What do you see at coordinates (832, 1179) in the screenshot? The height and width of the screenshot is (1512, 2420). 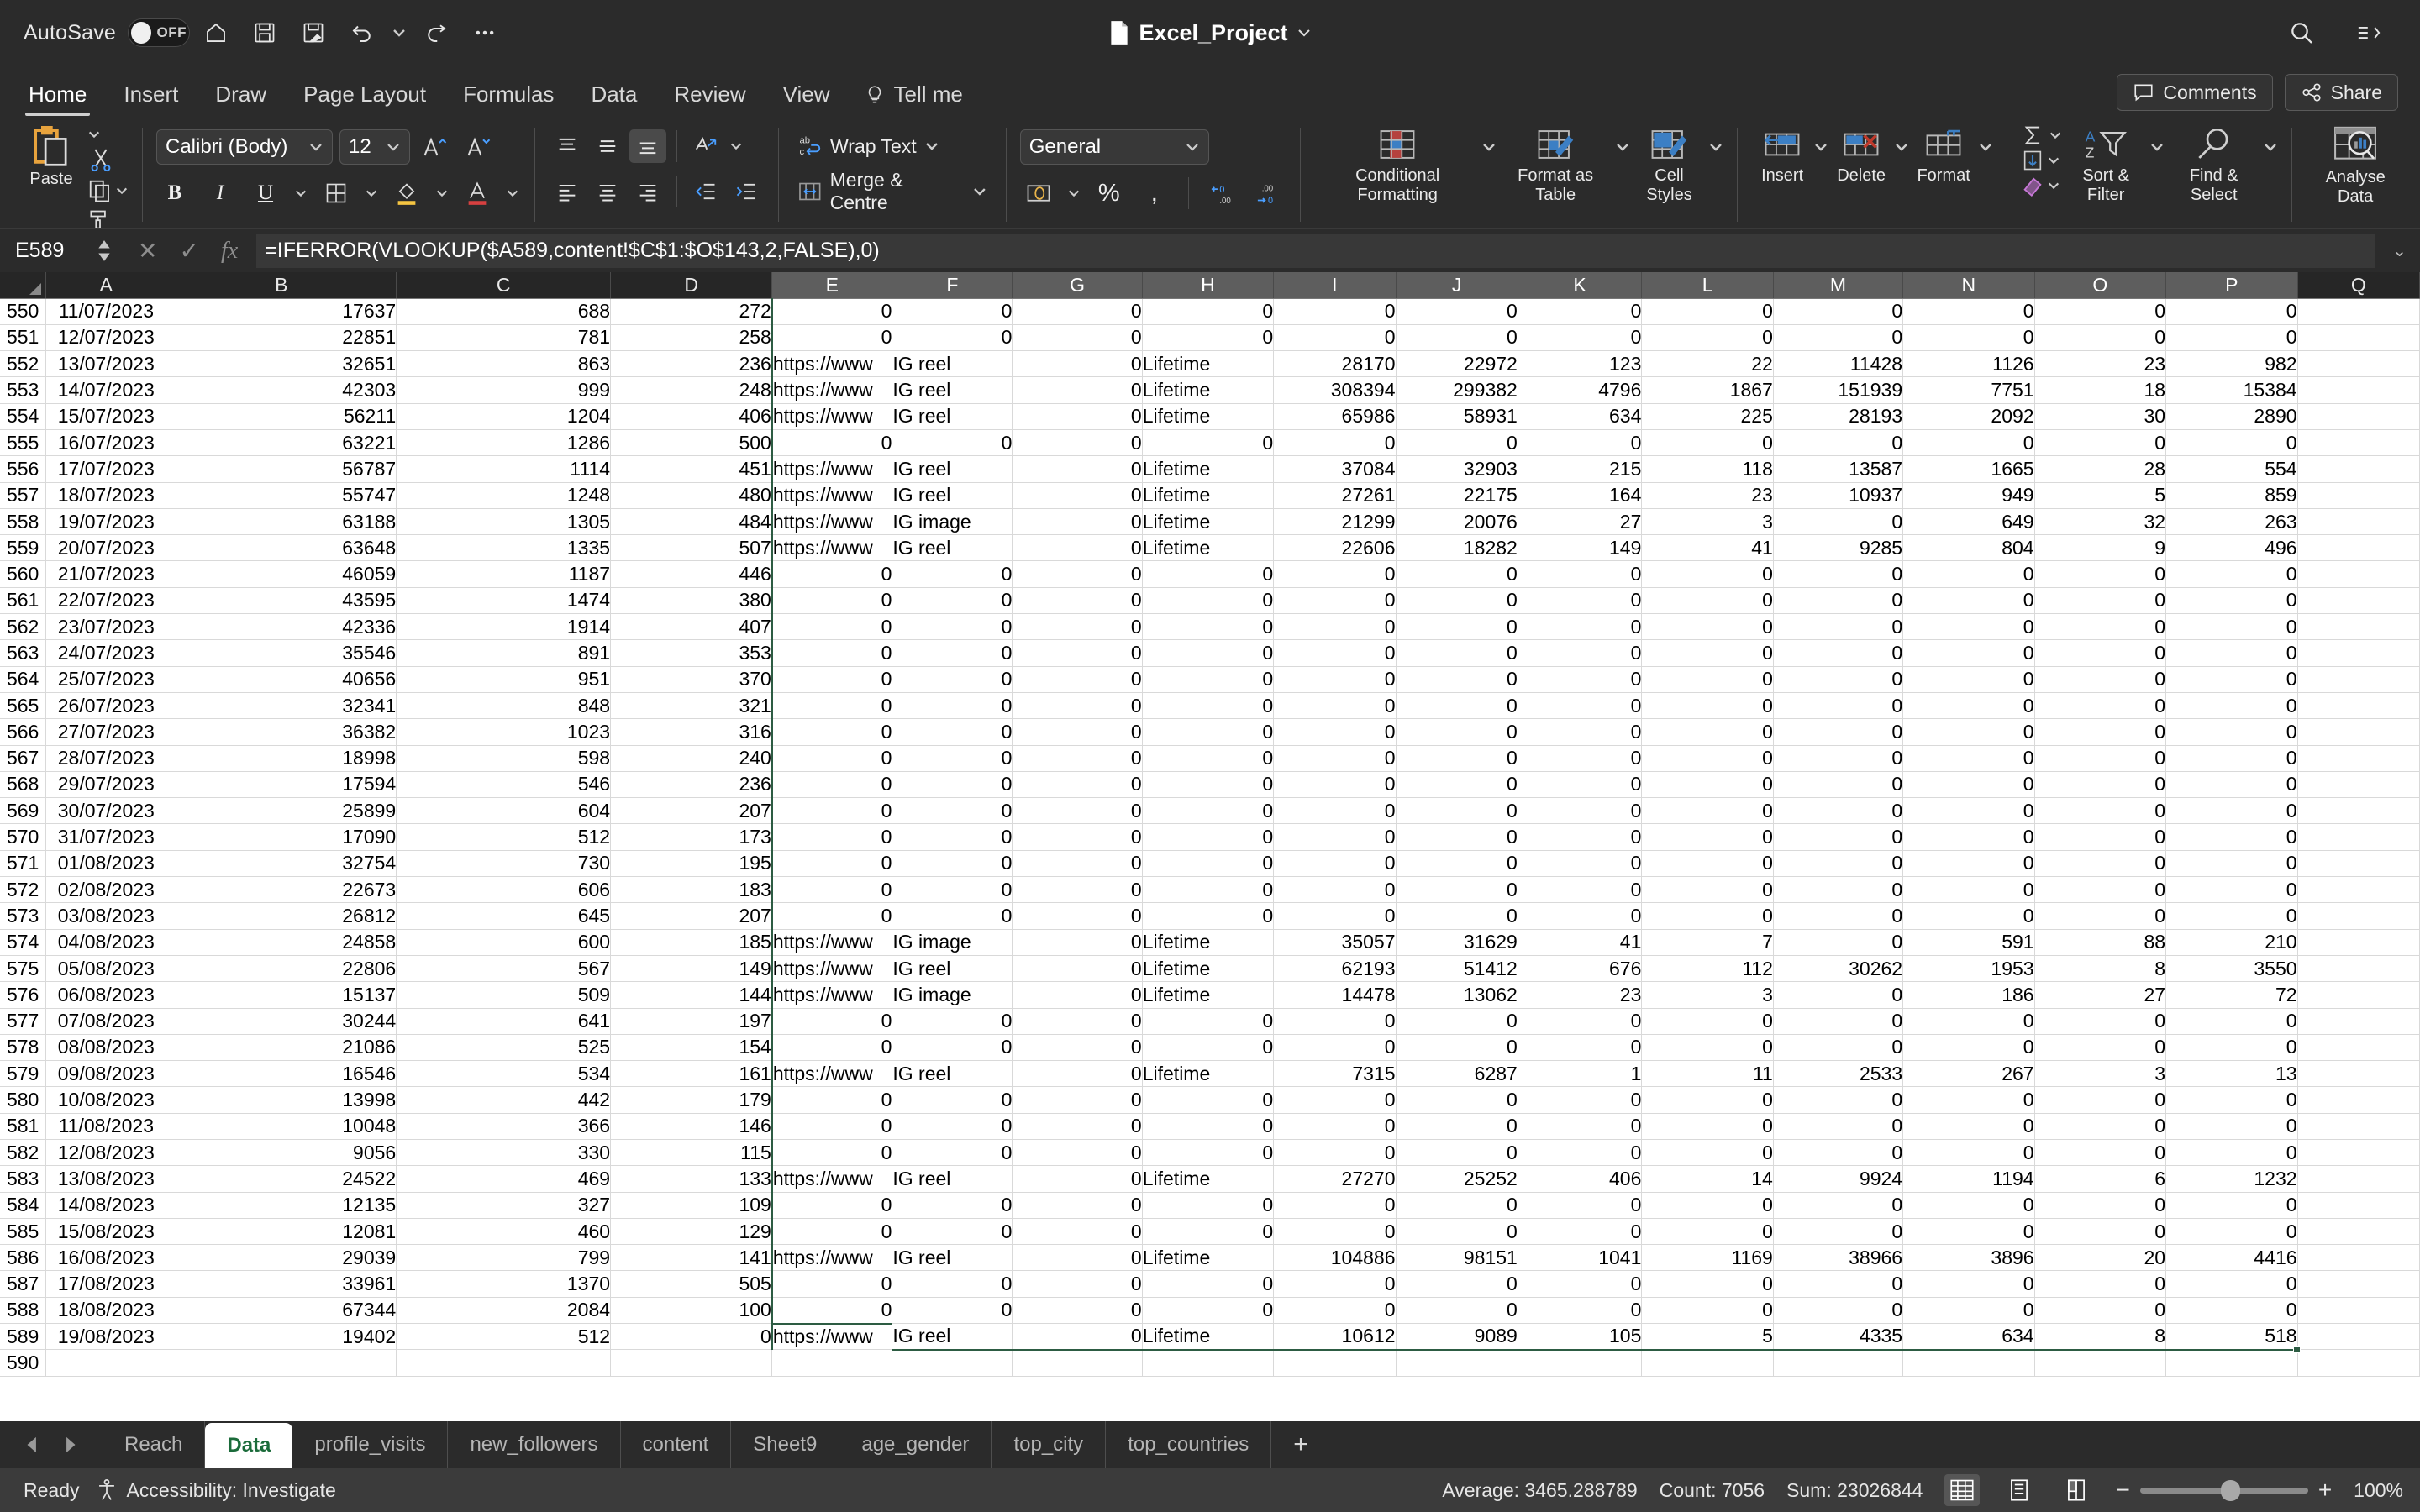 I see `cell-E583: https://www` at bounding box center [832, 1179].